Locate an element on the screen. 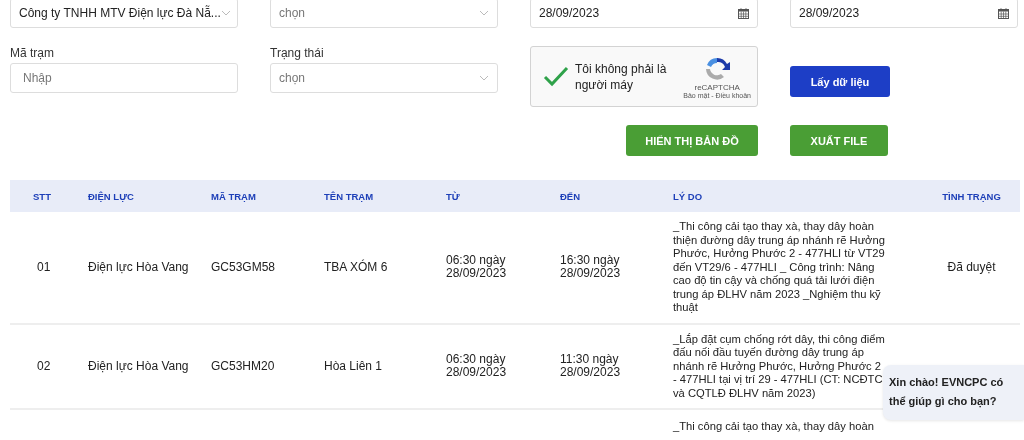  table-cell-text: 16:30 ngày 28/09/2023 is located at coordinates (591, 267).